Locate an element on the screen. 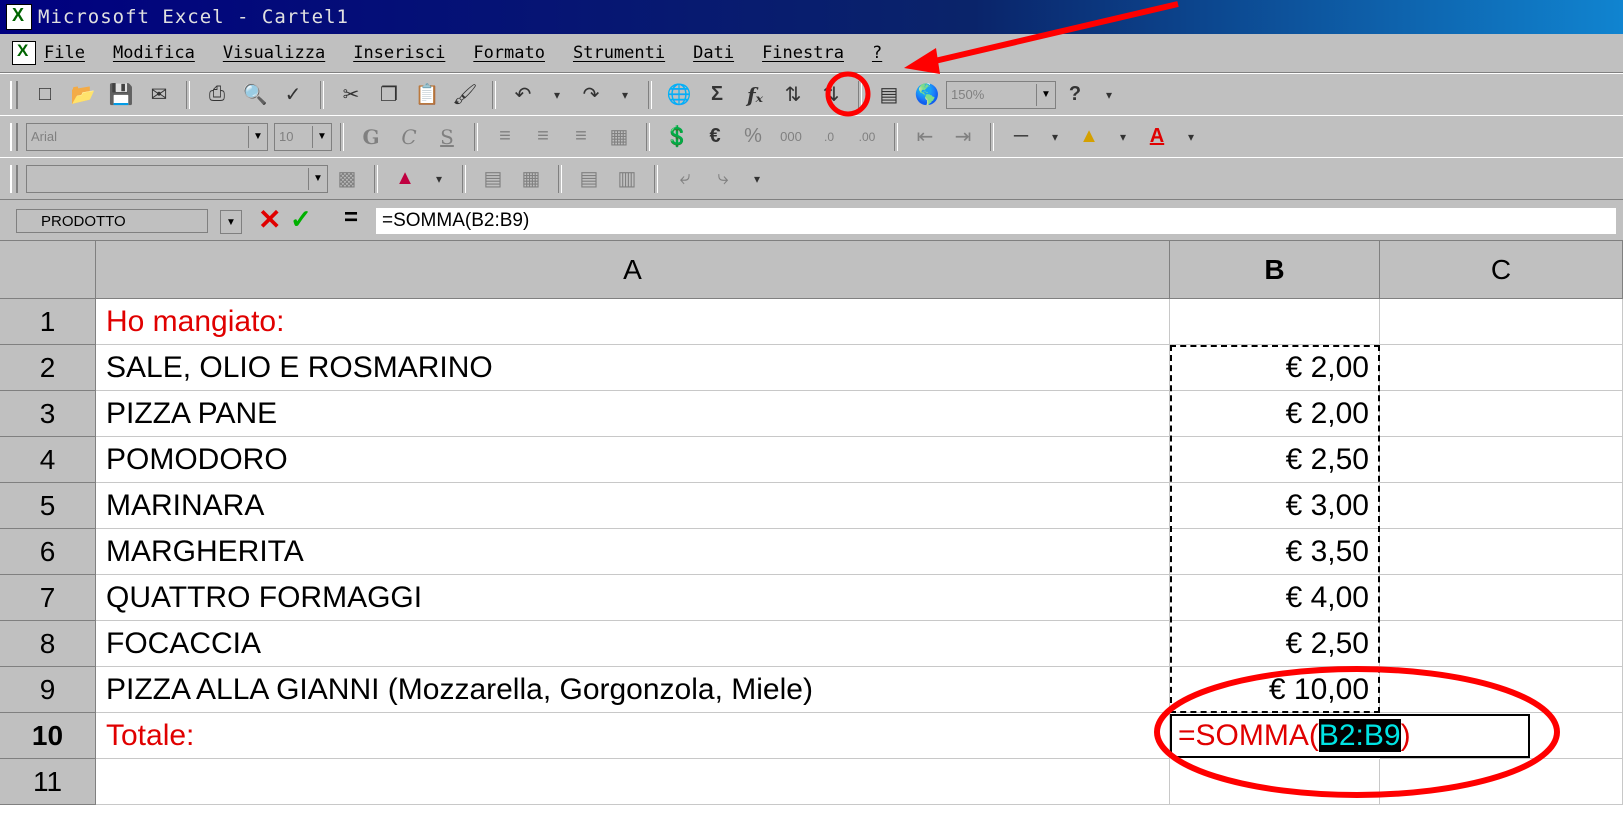 This screenshot has height=816, width=1623. cell-a6: MARGHERITA is located at coordinates (633, 552).